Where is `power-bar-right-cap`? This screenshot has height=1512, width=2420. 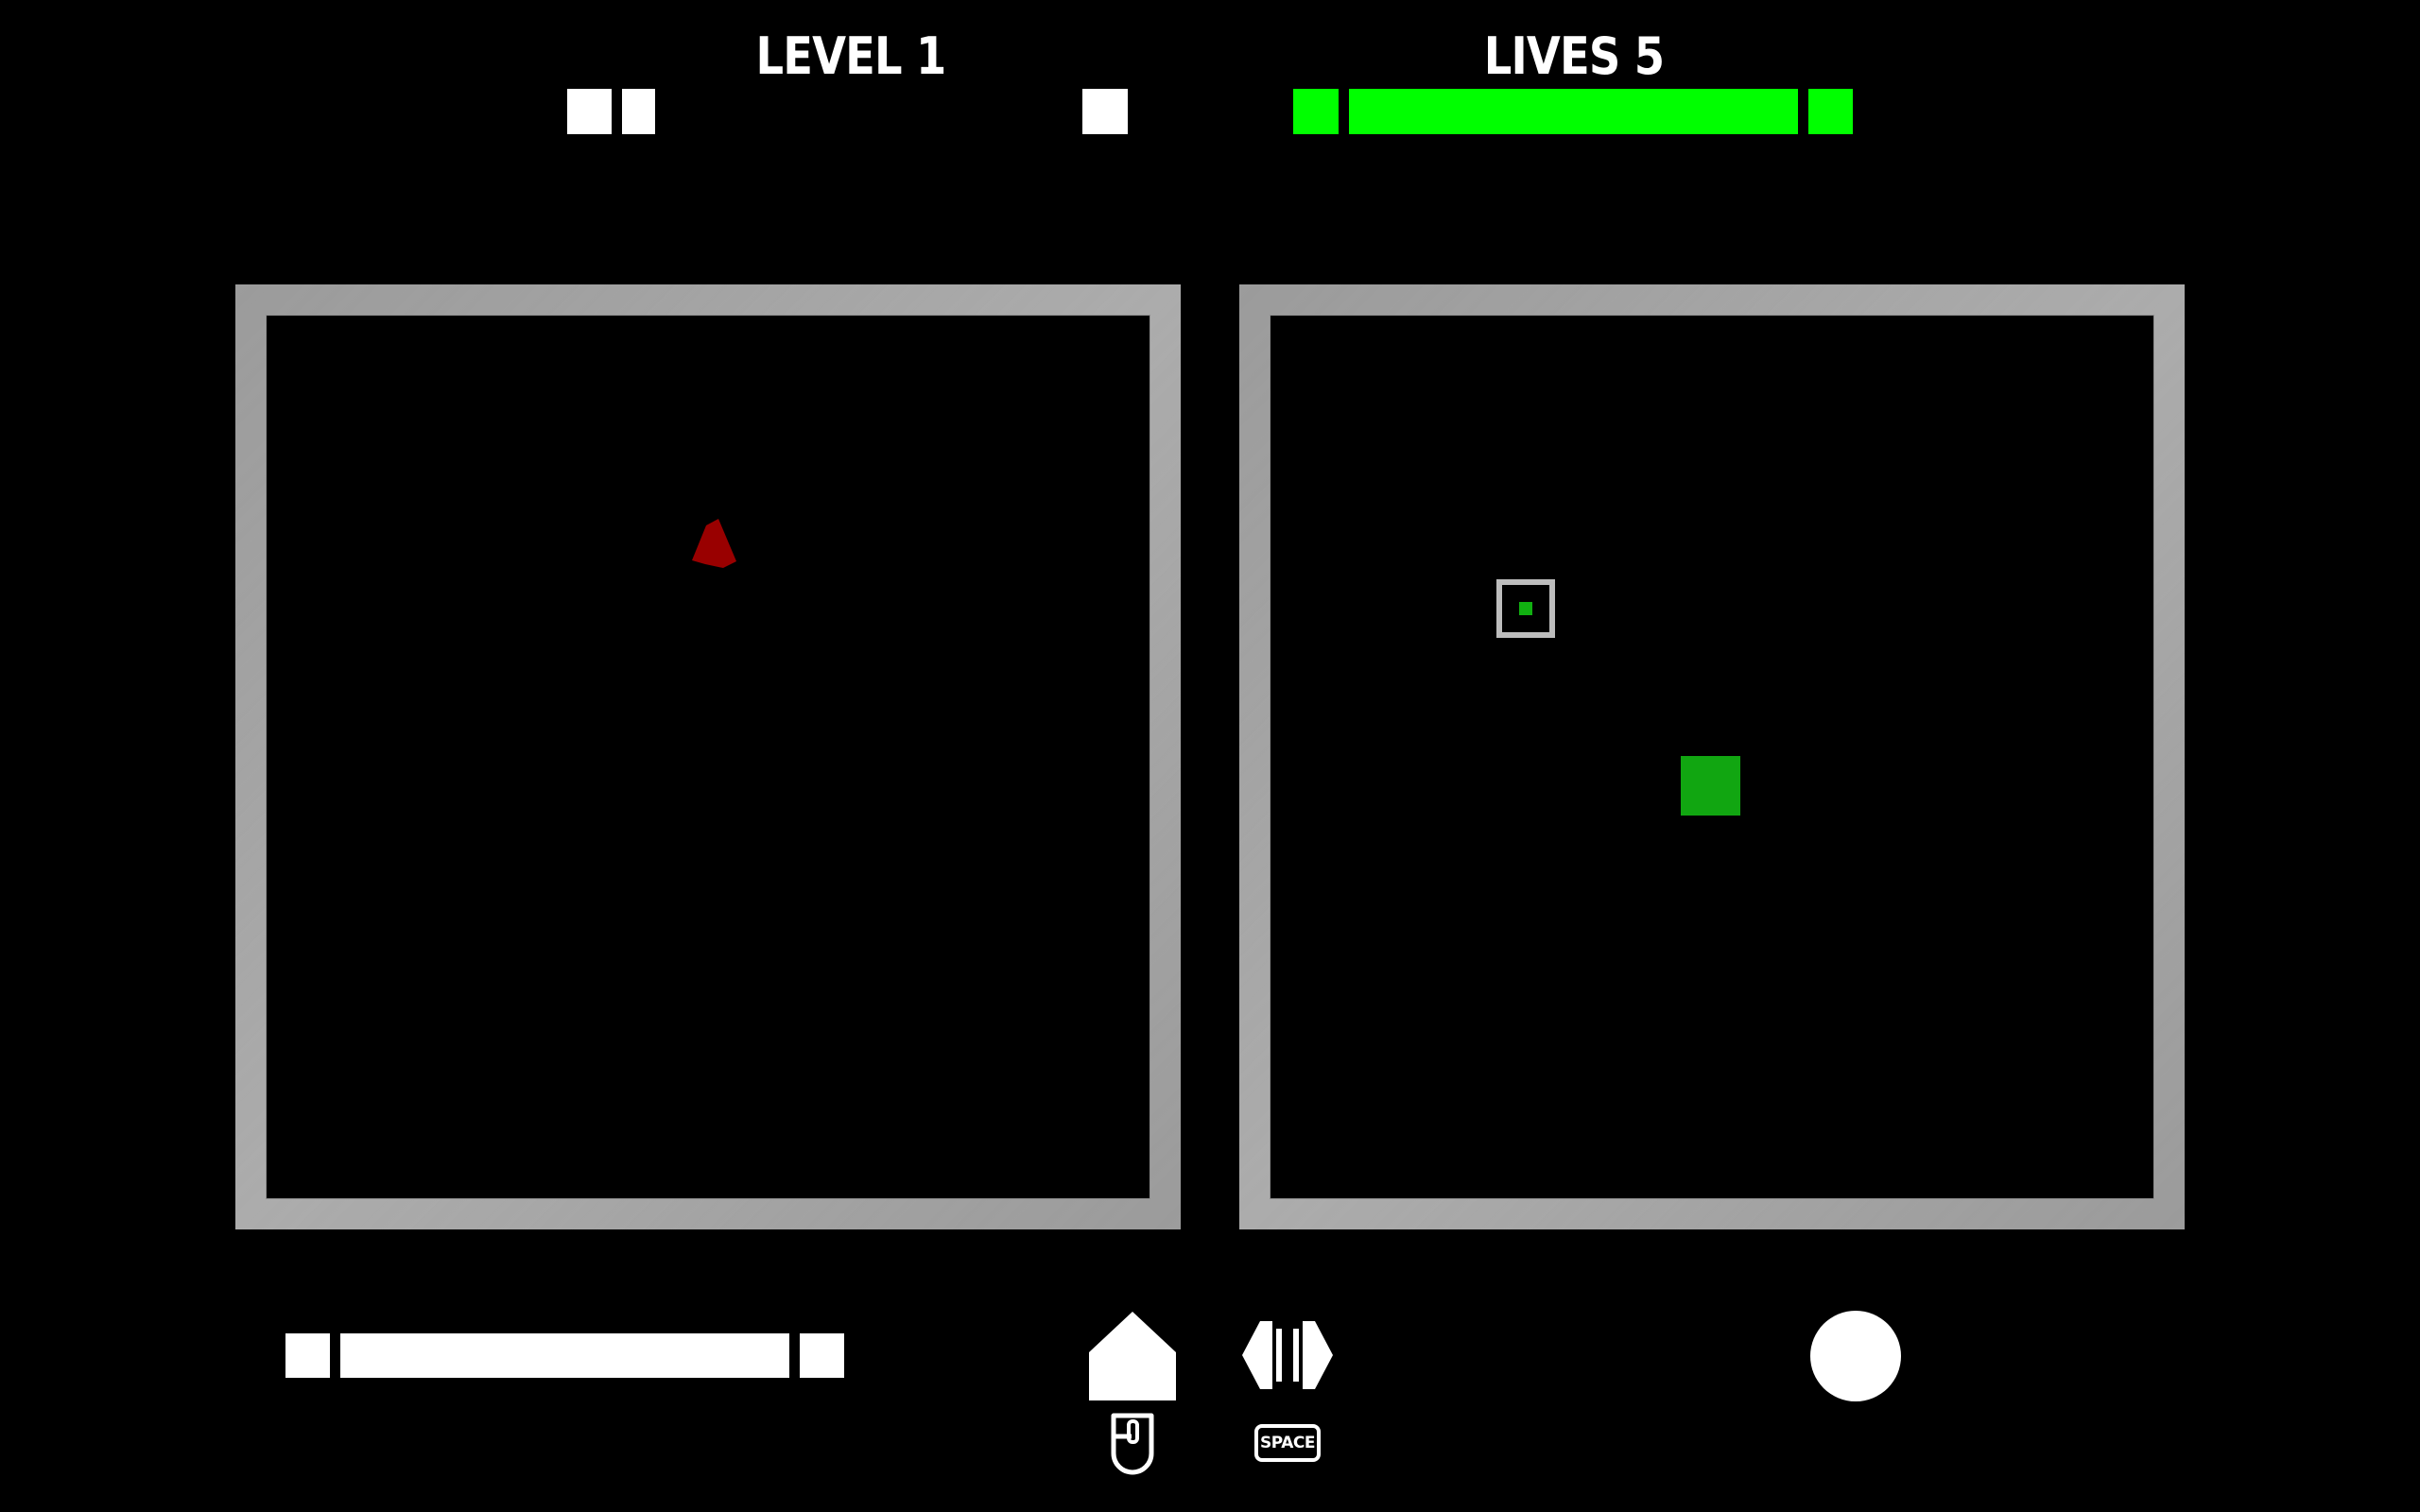 power-bar-right-cap is located at coordinates (822, 1355).